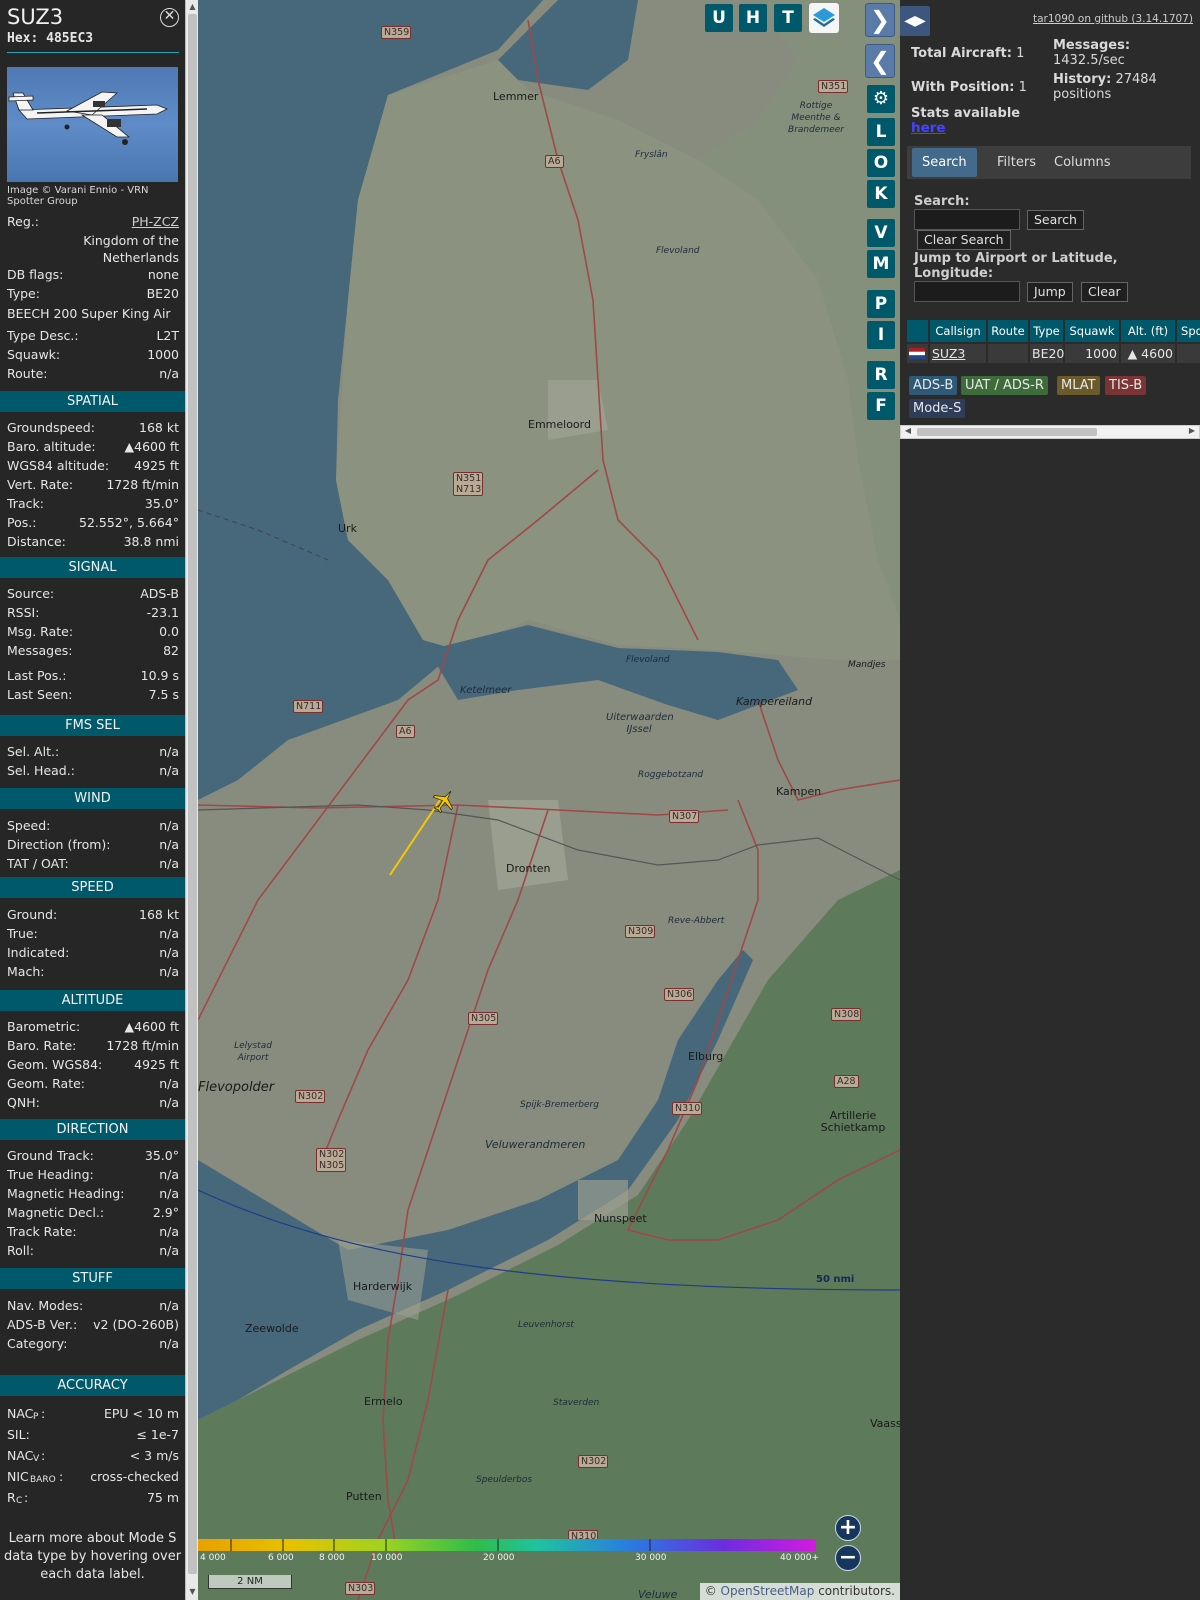 The height and width of the screenshot is (1600, 1200). I want to click on search-input, so click(967, 219).